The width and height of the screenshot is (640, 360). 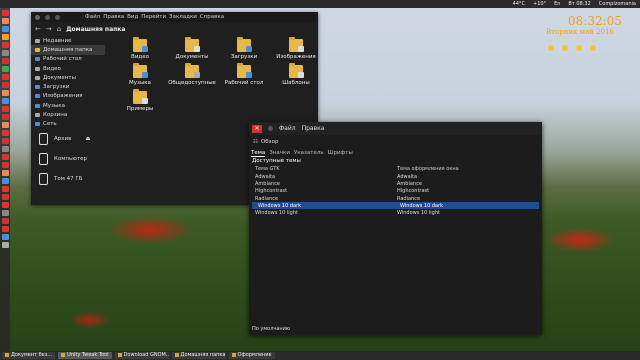 What do you see at coordinates (49, 29) in the screenshot?
I see `forward-icon: →` at bounding box center [49, 29].